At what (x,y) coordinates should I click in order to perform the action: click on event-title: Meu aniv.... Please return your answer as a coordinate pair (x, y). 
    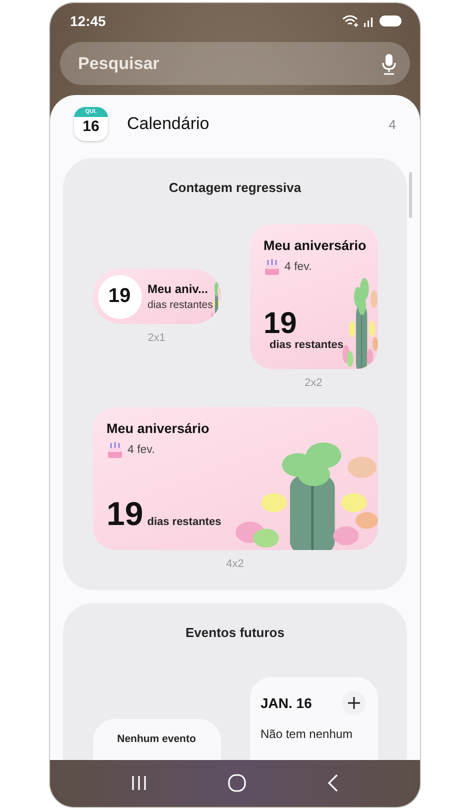
    Looking at the image, I should click on (178, 289).